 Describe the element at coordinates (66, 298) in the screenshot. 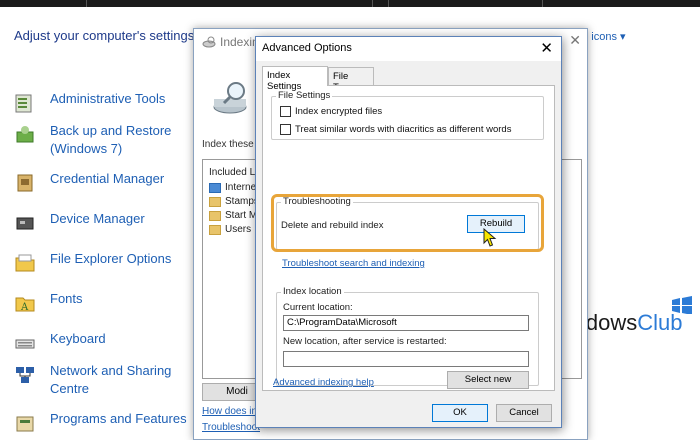

I see `cp-item-label: Fonts` at that location.